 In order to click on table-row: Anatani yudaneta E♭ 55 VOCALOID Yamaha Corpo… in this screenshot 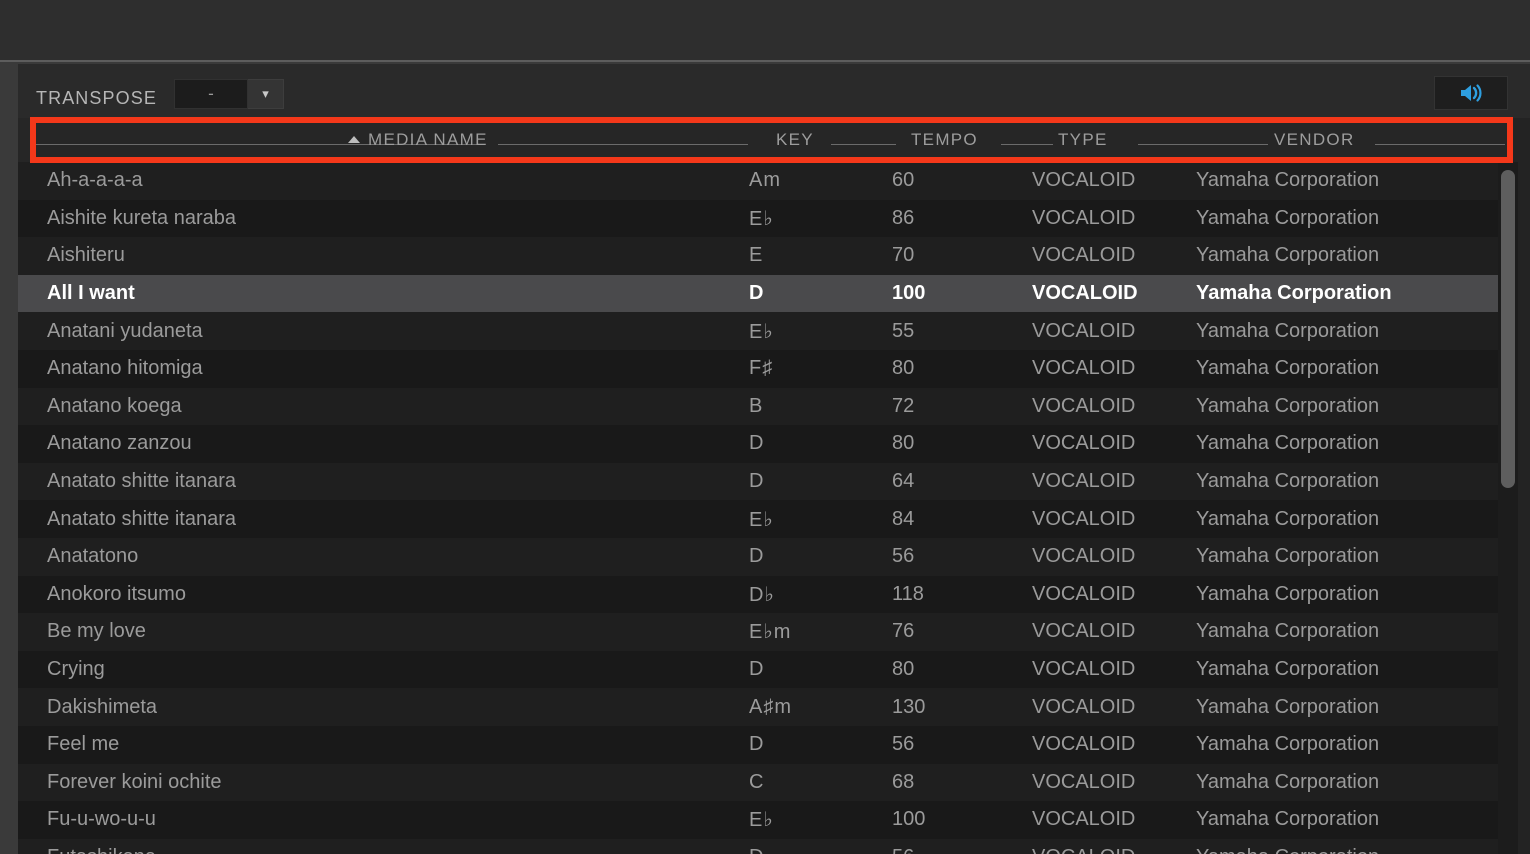, I will do `click(765, 331)`.